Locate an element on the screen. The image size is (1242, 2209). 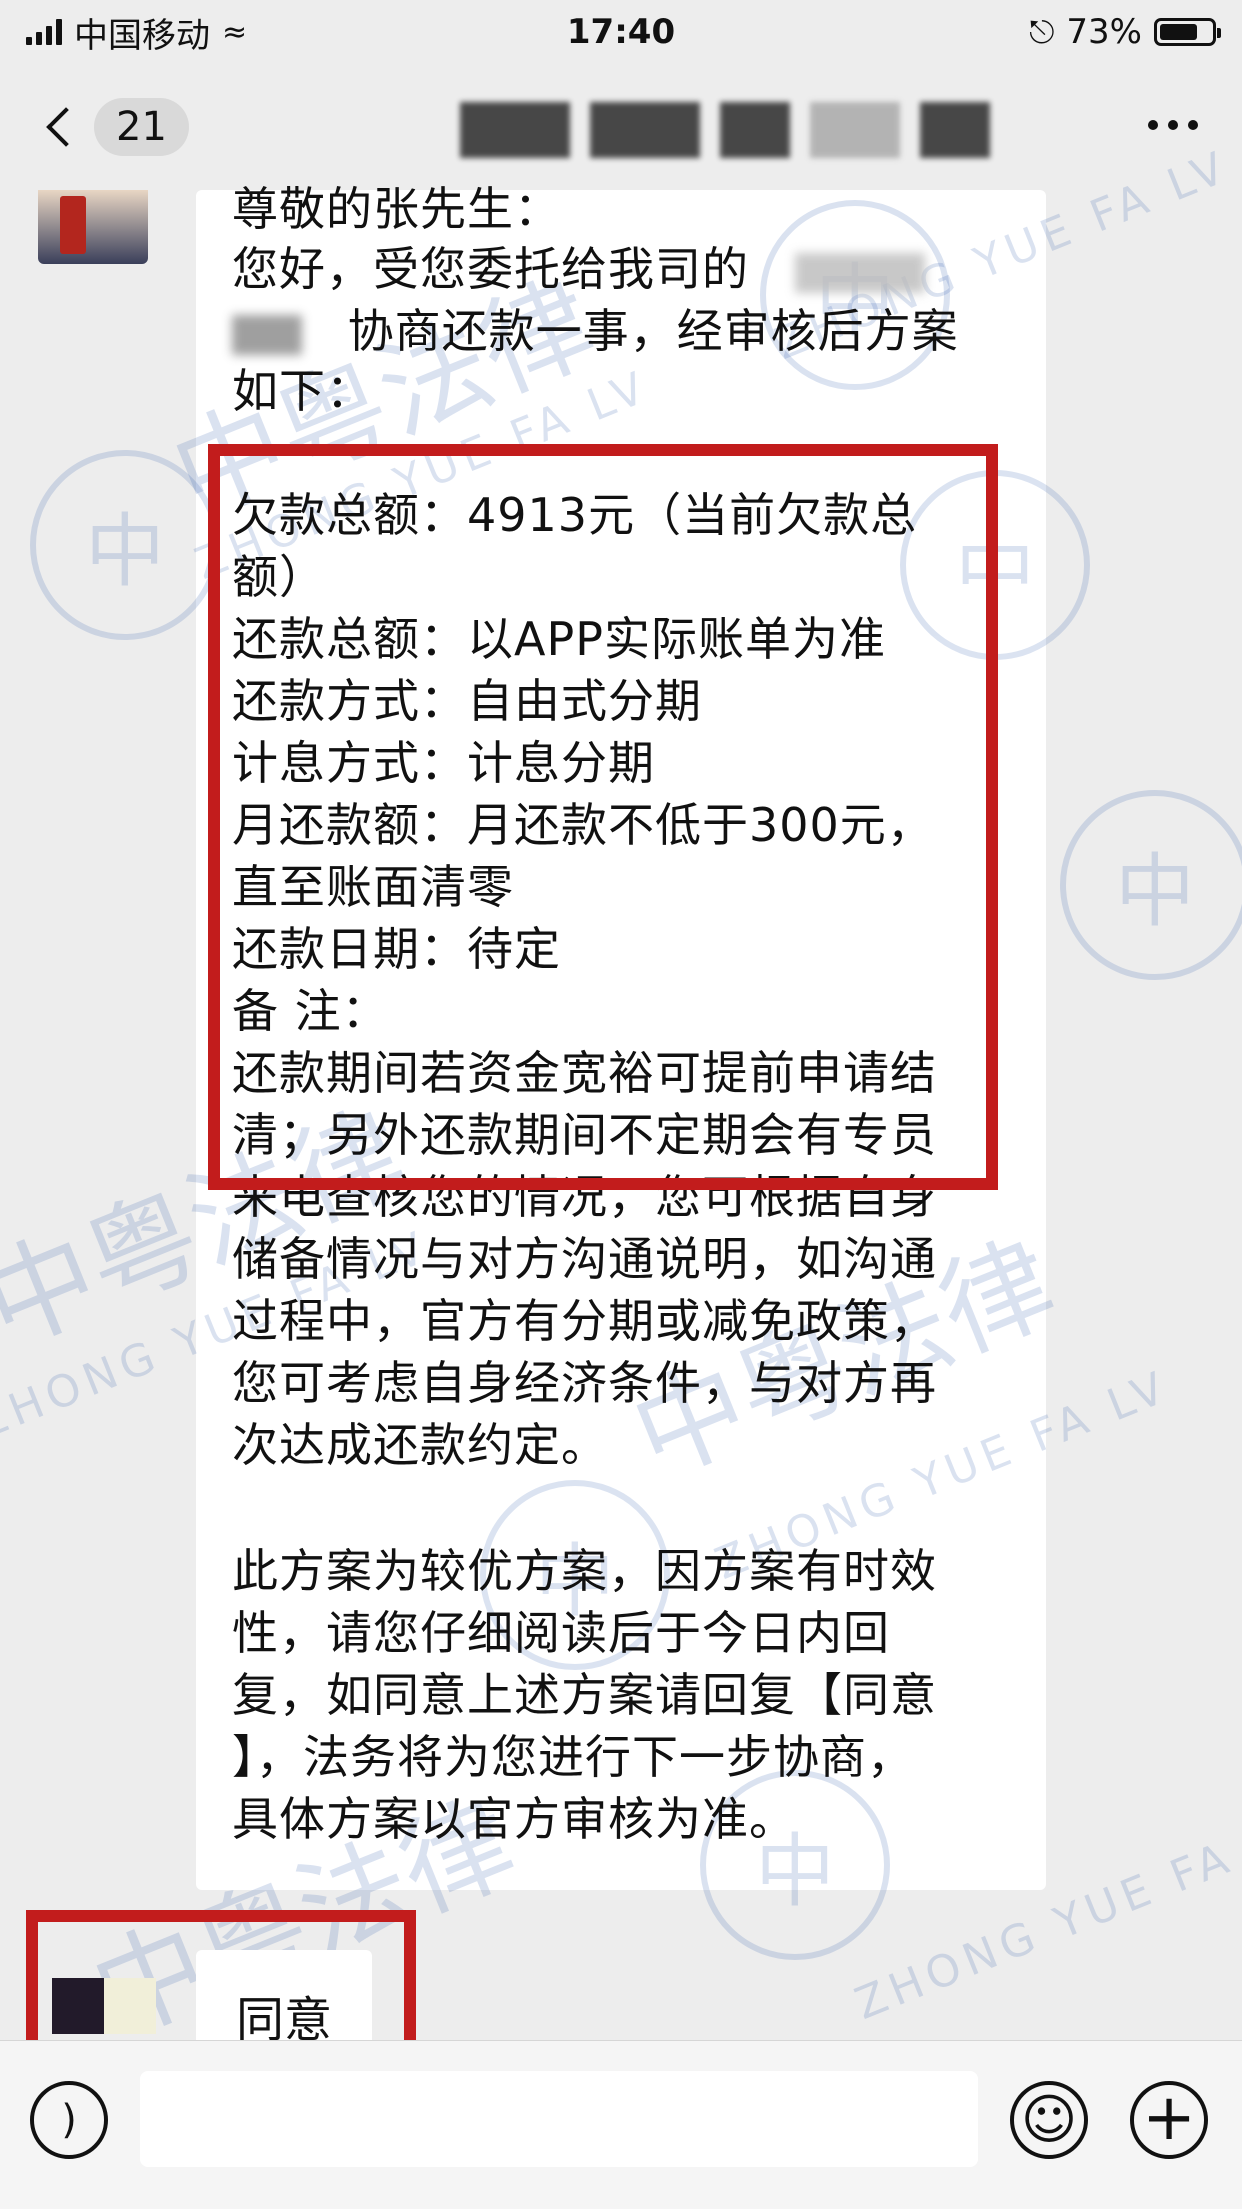
battery-icon is located at coordinates (1187, 32).